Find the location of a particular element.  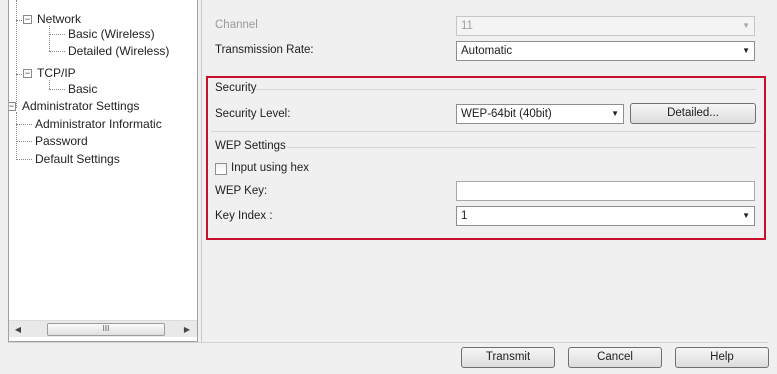

collapse-tcpip-icon: − is located at coordinates (27, 73).